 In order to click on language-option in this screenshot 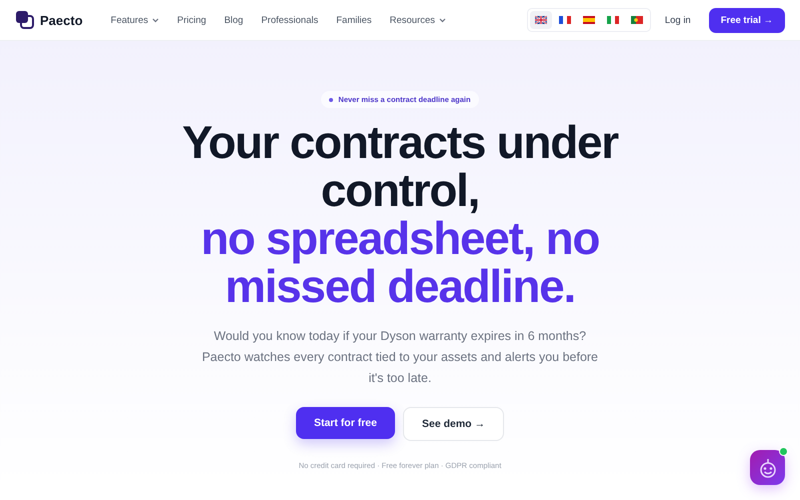, I will do `click(541, 20)`.